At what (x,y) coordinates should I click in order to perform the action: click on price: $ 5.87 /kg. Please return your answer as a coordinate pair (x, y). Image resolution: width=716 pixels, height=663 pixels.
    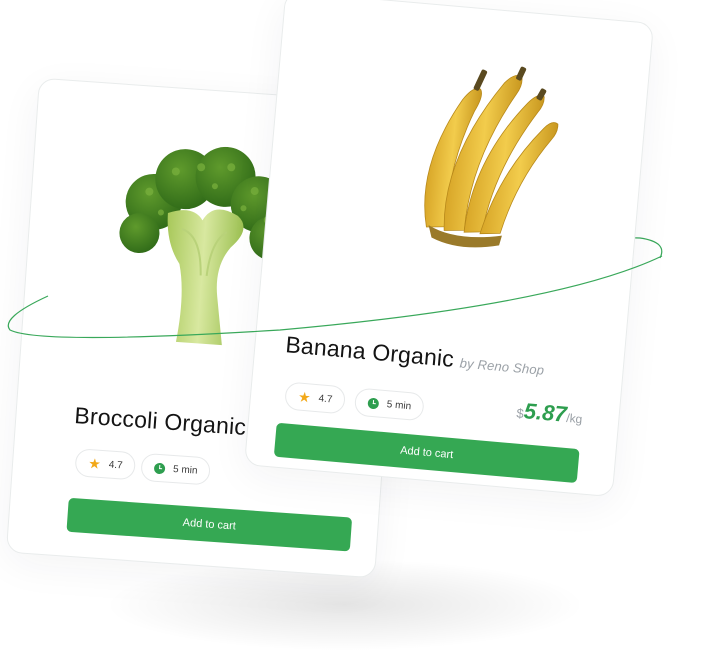
    Looking at the image, I should click on (550, 414).